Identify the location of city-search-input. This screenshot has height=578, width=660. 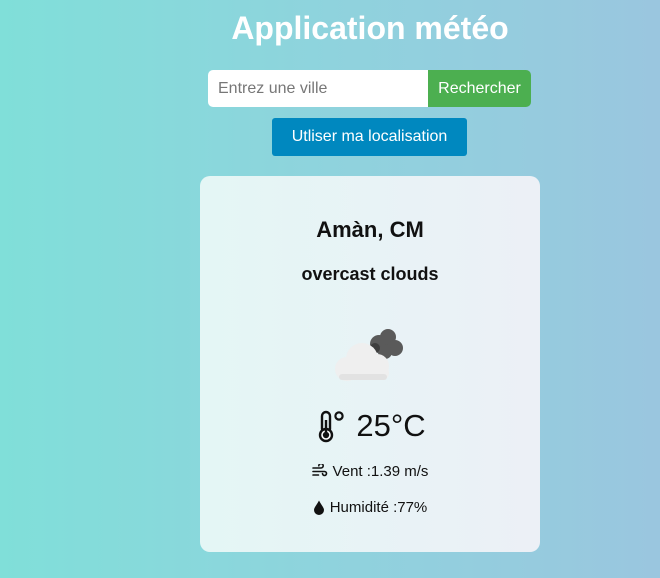
(318, 88).